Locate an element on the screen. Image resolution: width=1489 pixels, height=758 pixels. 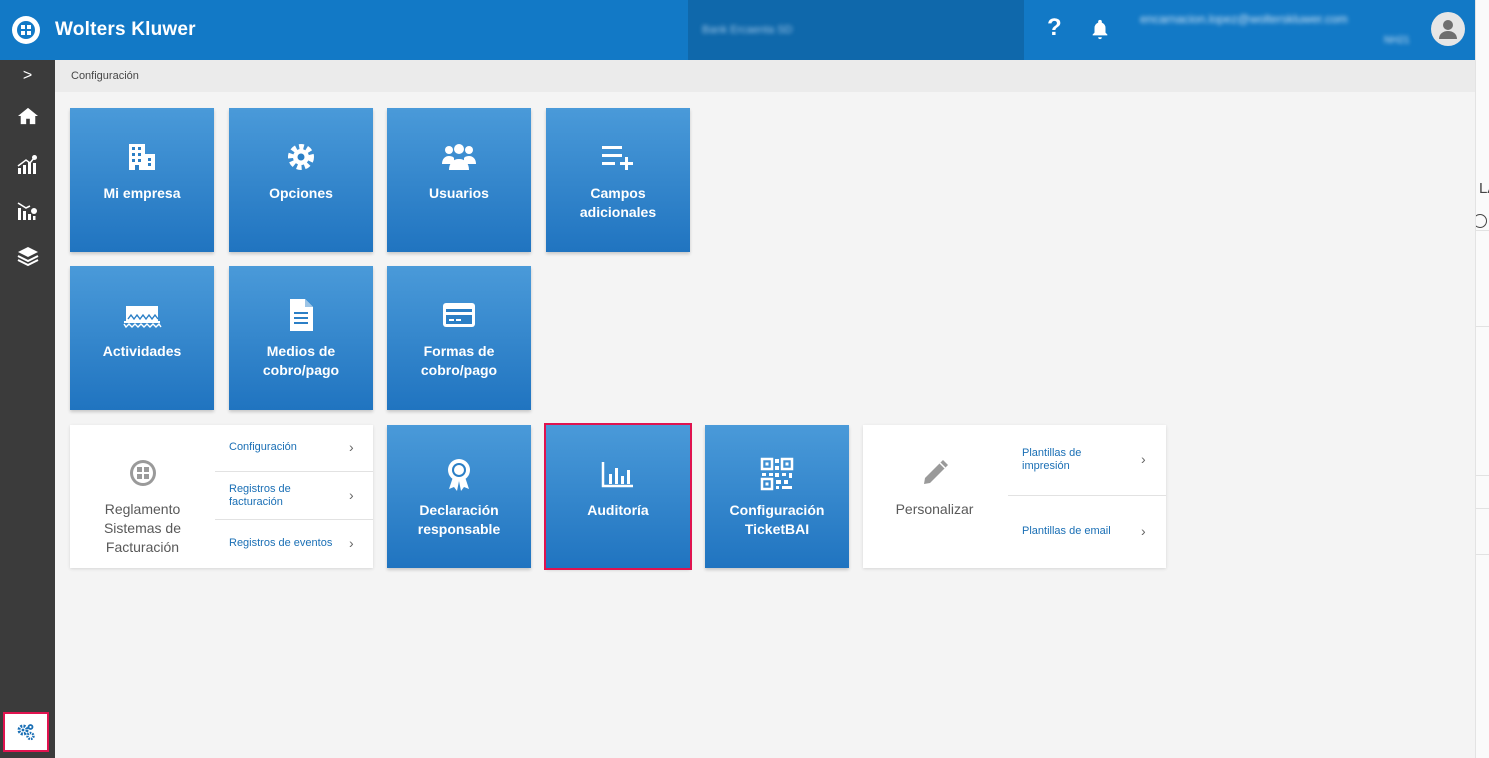
edge-clock-icon is located at coordinates (1481, 221).